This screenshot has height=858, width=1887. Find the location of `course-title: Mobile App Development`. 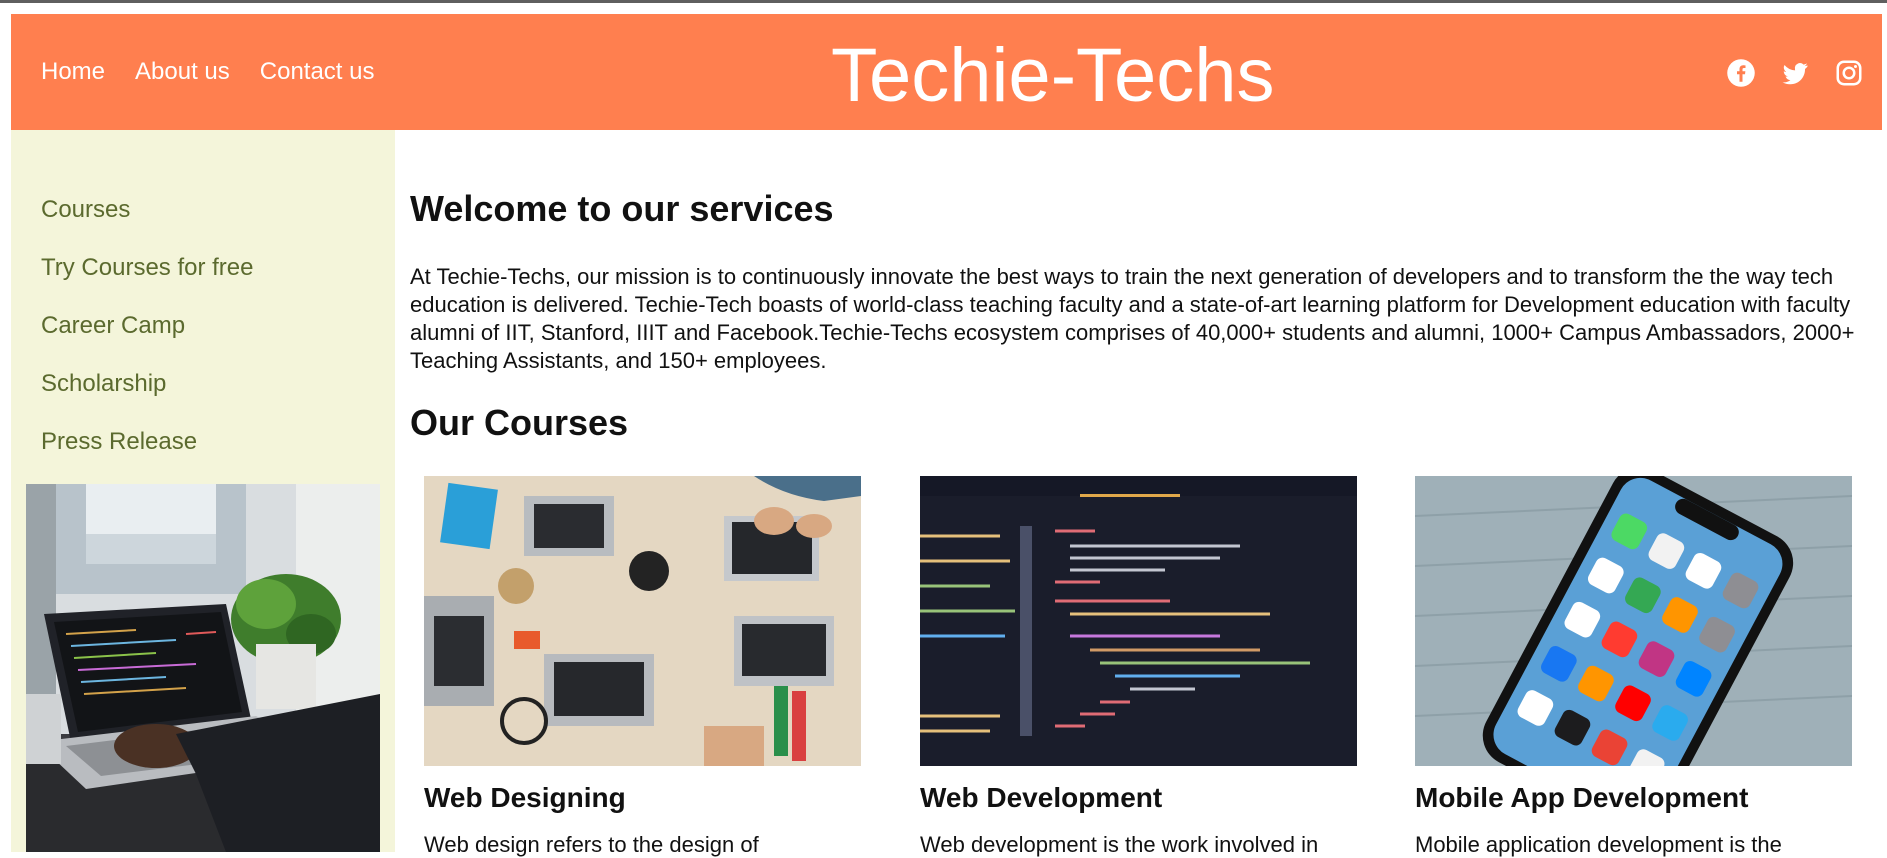

course-title: Mobile App Development is located at coordinates (1582, 797).